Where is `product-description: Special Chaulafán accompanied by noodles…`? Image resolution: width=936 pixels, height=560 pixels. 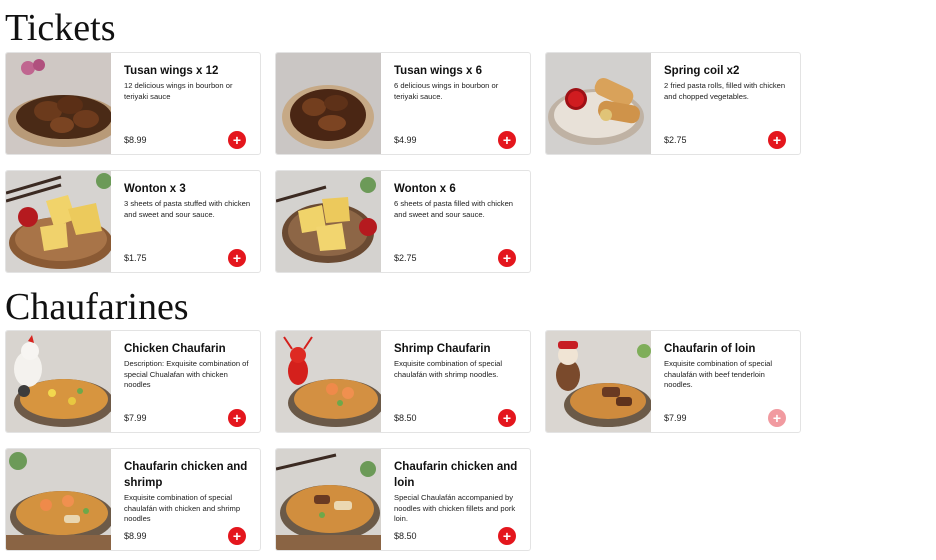 product-description: Special Chaulafán accompanied by noodles… is located at coordinates (455, 508).